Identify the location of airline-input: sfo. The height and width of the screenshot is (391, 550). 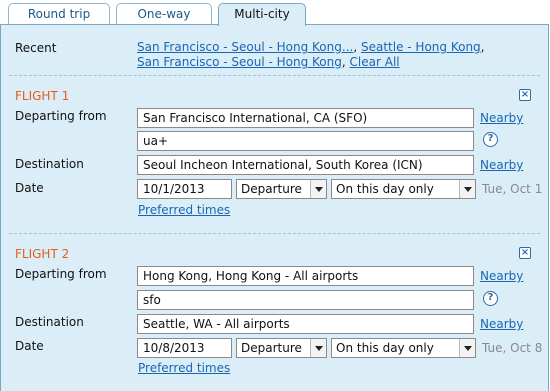
(305, 300).